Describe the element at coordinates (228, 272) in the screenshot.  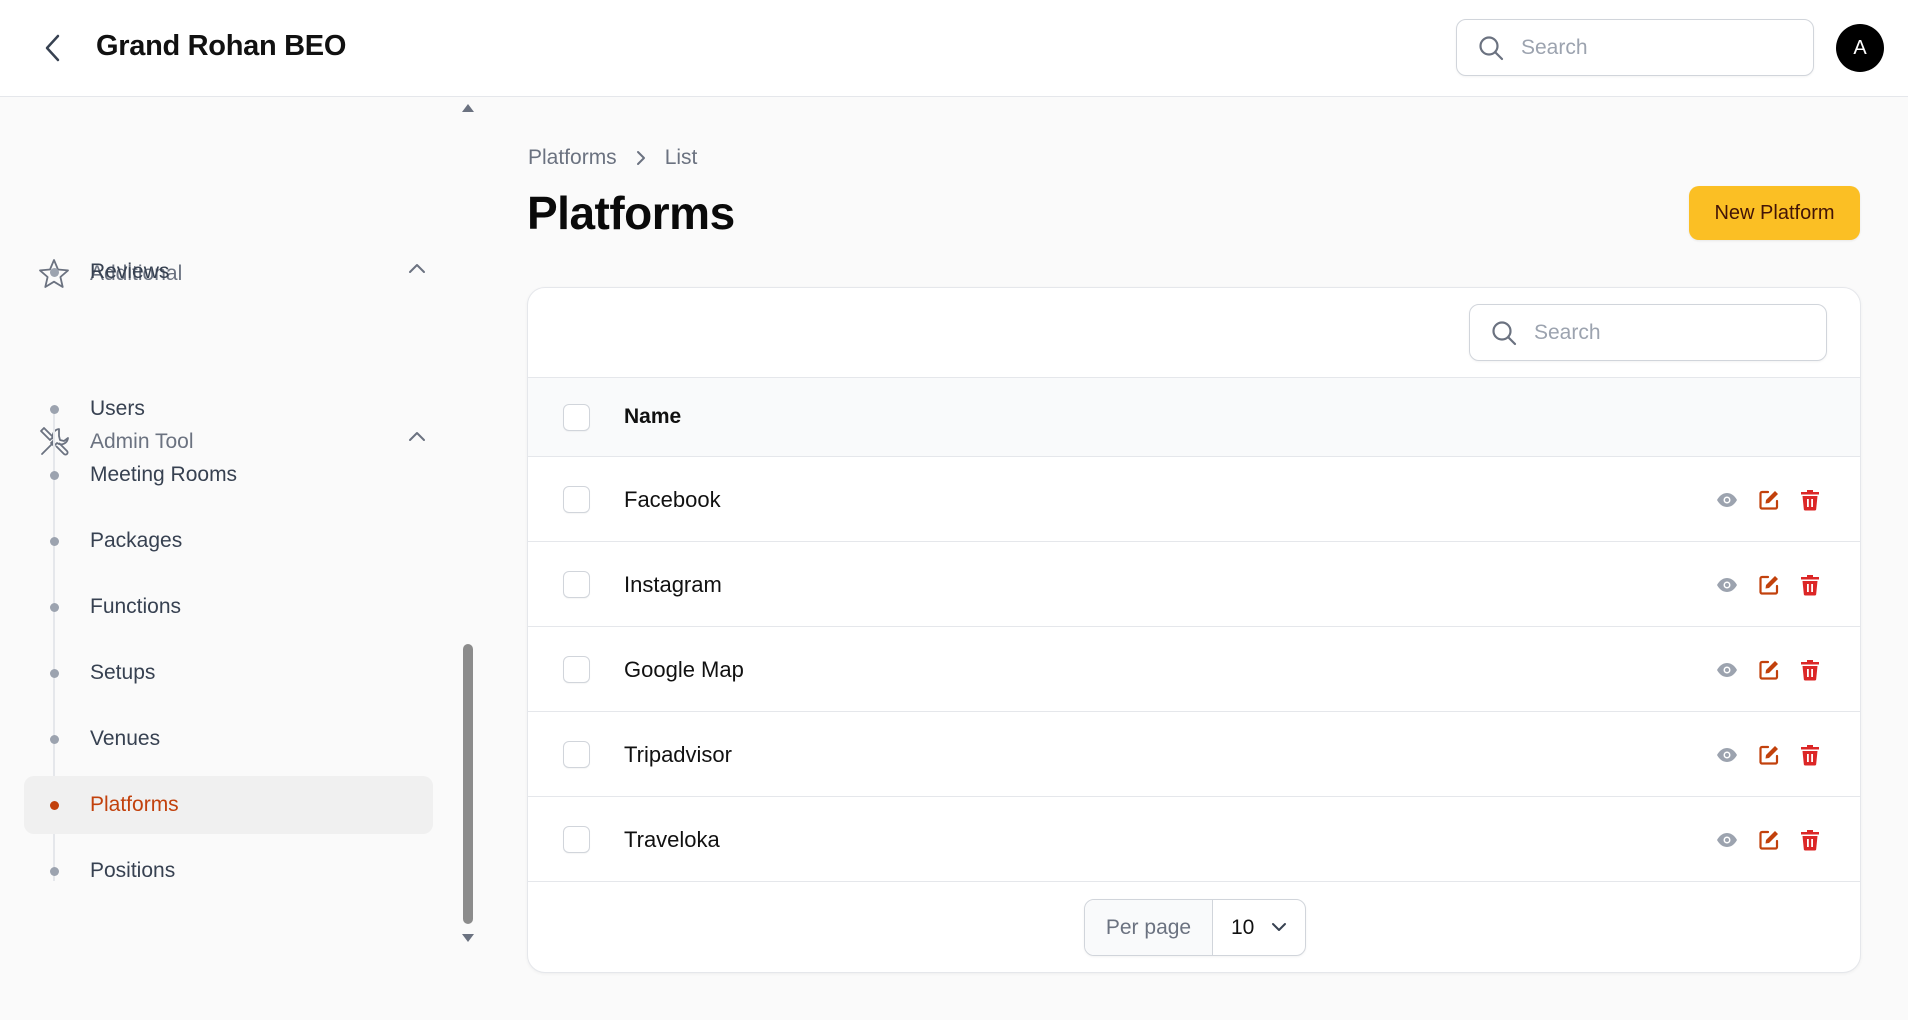
I see `sidebar-item-reviews: Reviews` at that location.